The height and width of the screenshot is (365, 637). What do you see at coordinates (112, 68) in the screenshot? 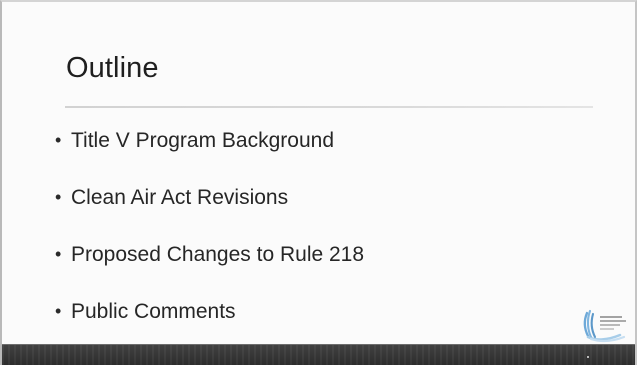
I see `slide-title: Outline` at bounding box center [112, 68].